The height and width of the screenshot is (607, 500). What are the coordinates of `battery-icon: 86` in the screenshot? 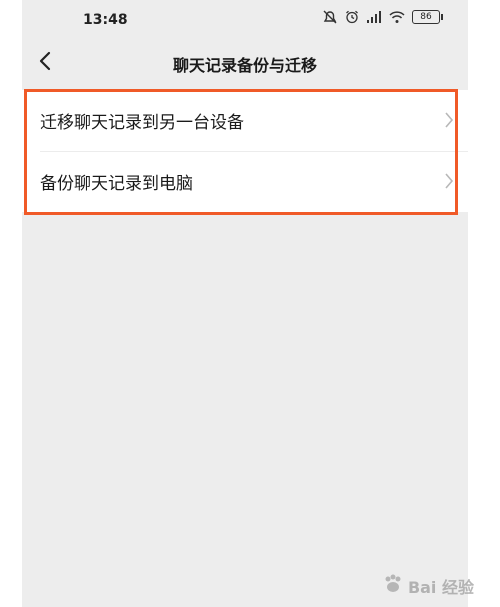 It's located at (427, 17).